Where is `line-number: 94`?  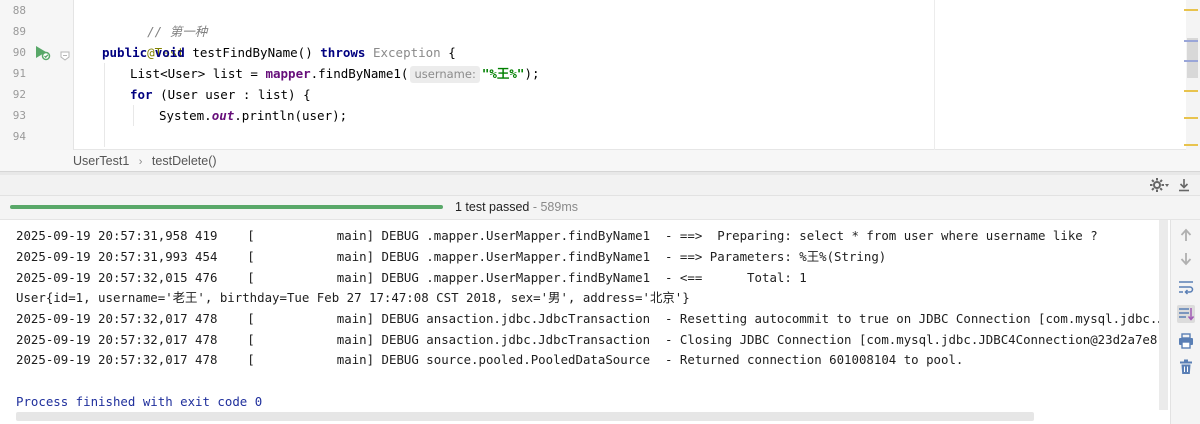
line-number: 94 is located at coordinates (19, 136).